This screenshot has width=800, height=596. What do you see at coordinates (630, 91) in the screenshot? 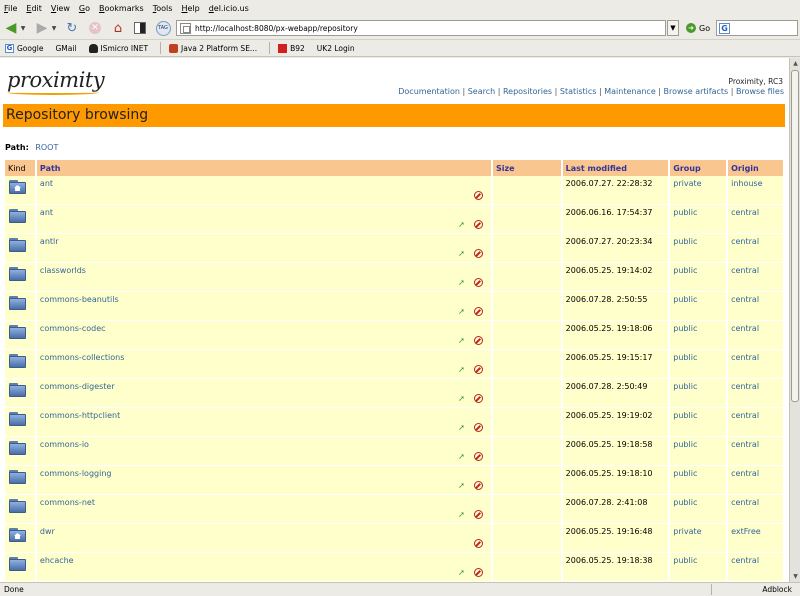
I see `nav-link-maintenance: Maintenance` at bounding box center [630, 91].